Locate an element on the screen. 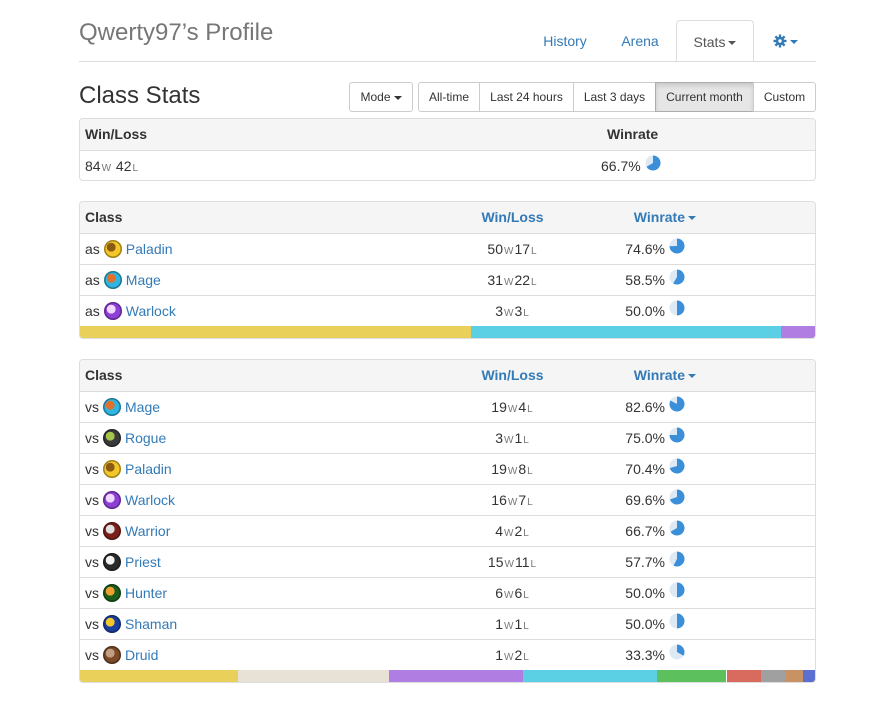 Image resolution: width=891 pixels, height=716 pixels. filter-all-time: All-time is located at coordinates (449, 97).